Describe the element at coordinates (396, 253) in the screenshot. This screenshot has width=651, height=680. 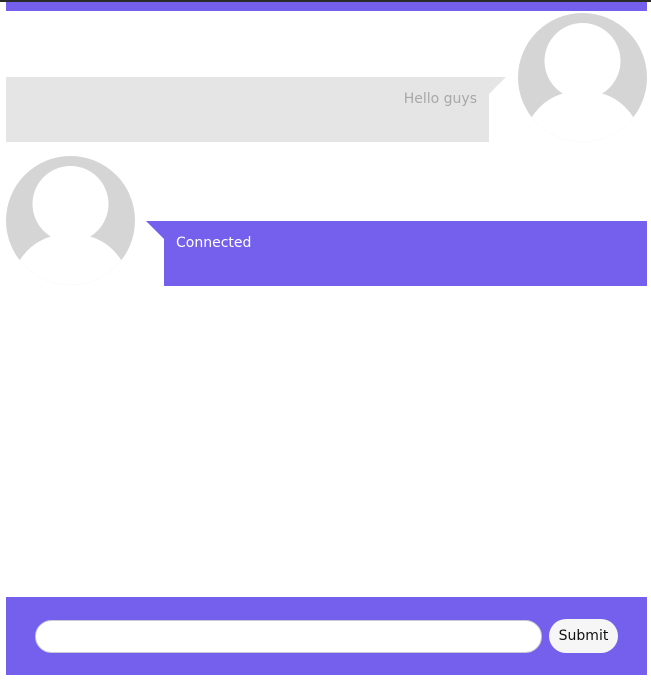
I see `message-bubble-outgoing: Connected` at that location.